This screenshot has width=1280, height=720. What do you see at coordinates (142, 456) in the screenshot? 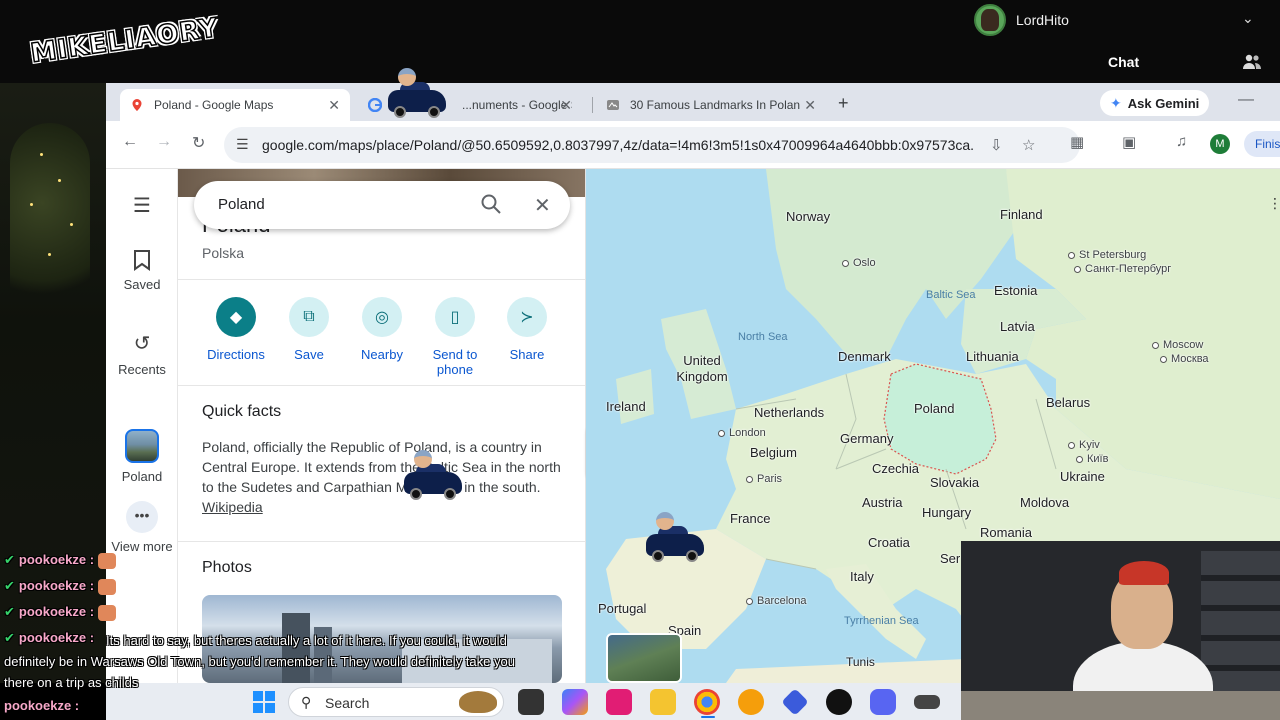
I see `rail-item-poland: Poland` at bounding box center [142, 456].